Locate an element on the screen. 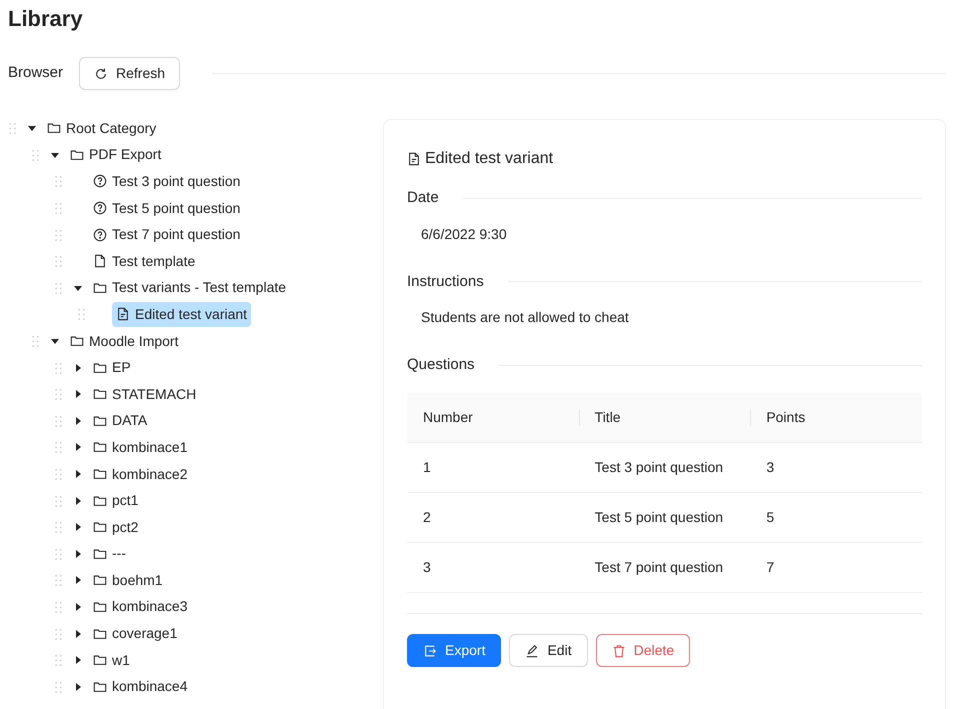 This screenshot has height=709, width=954. tree-item: w1 is located at coordinates (111, 660).